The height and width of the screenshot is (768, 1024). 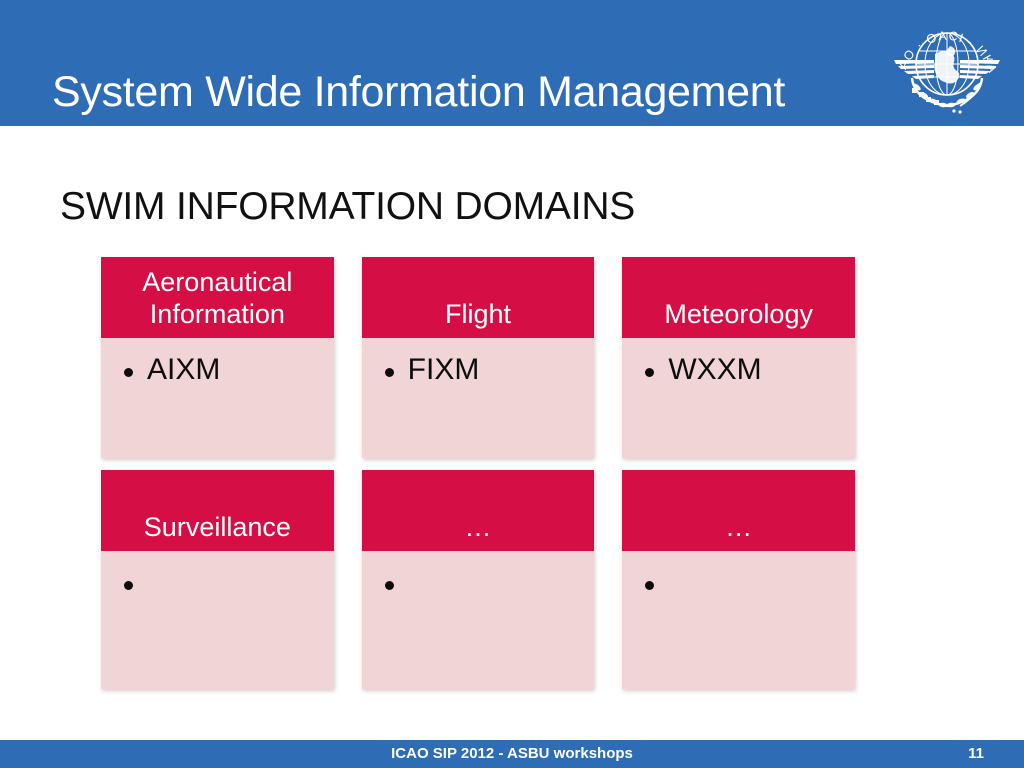 I want to click on domain-card-flight: Flight FIXM, so click(x=478, y=357).